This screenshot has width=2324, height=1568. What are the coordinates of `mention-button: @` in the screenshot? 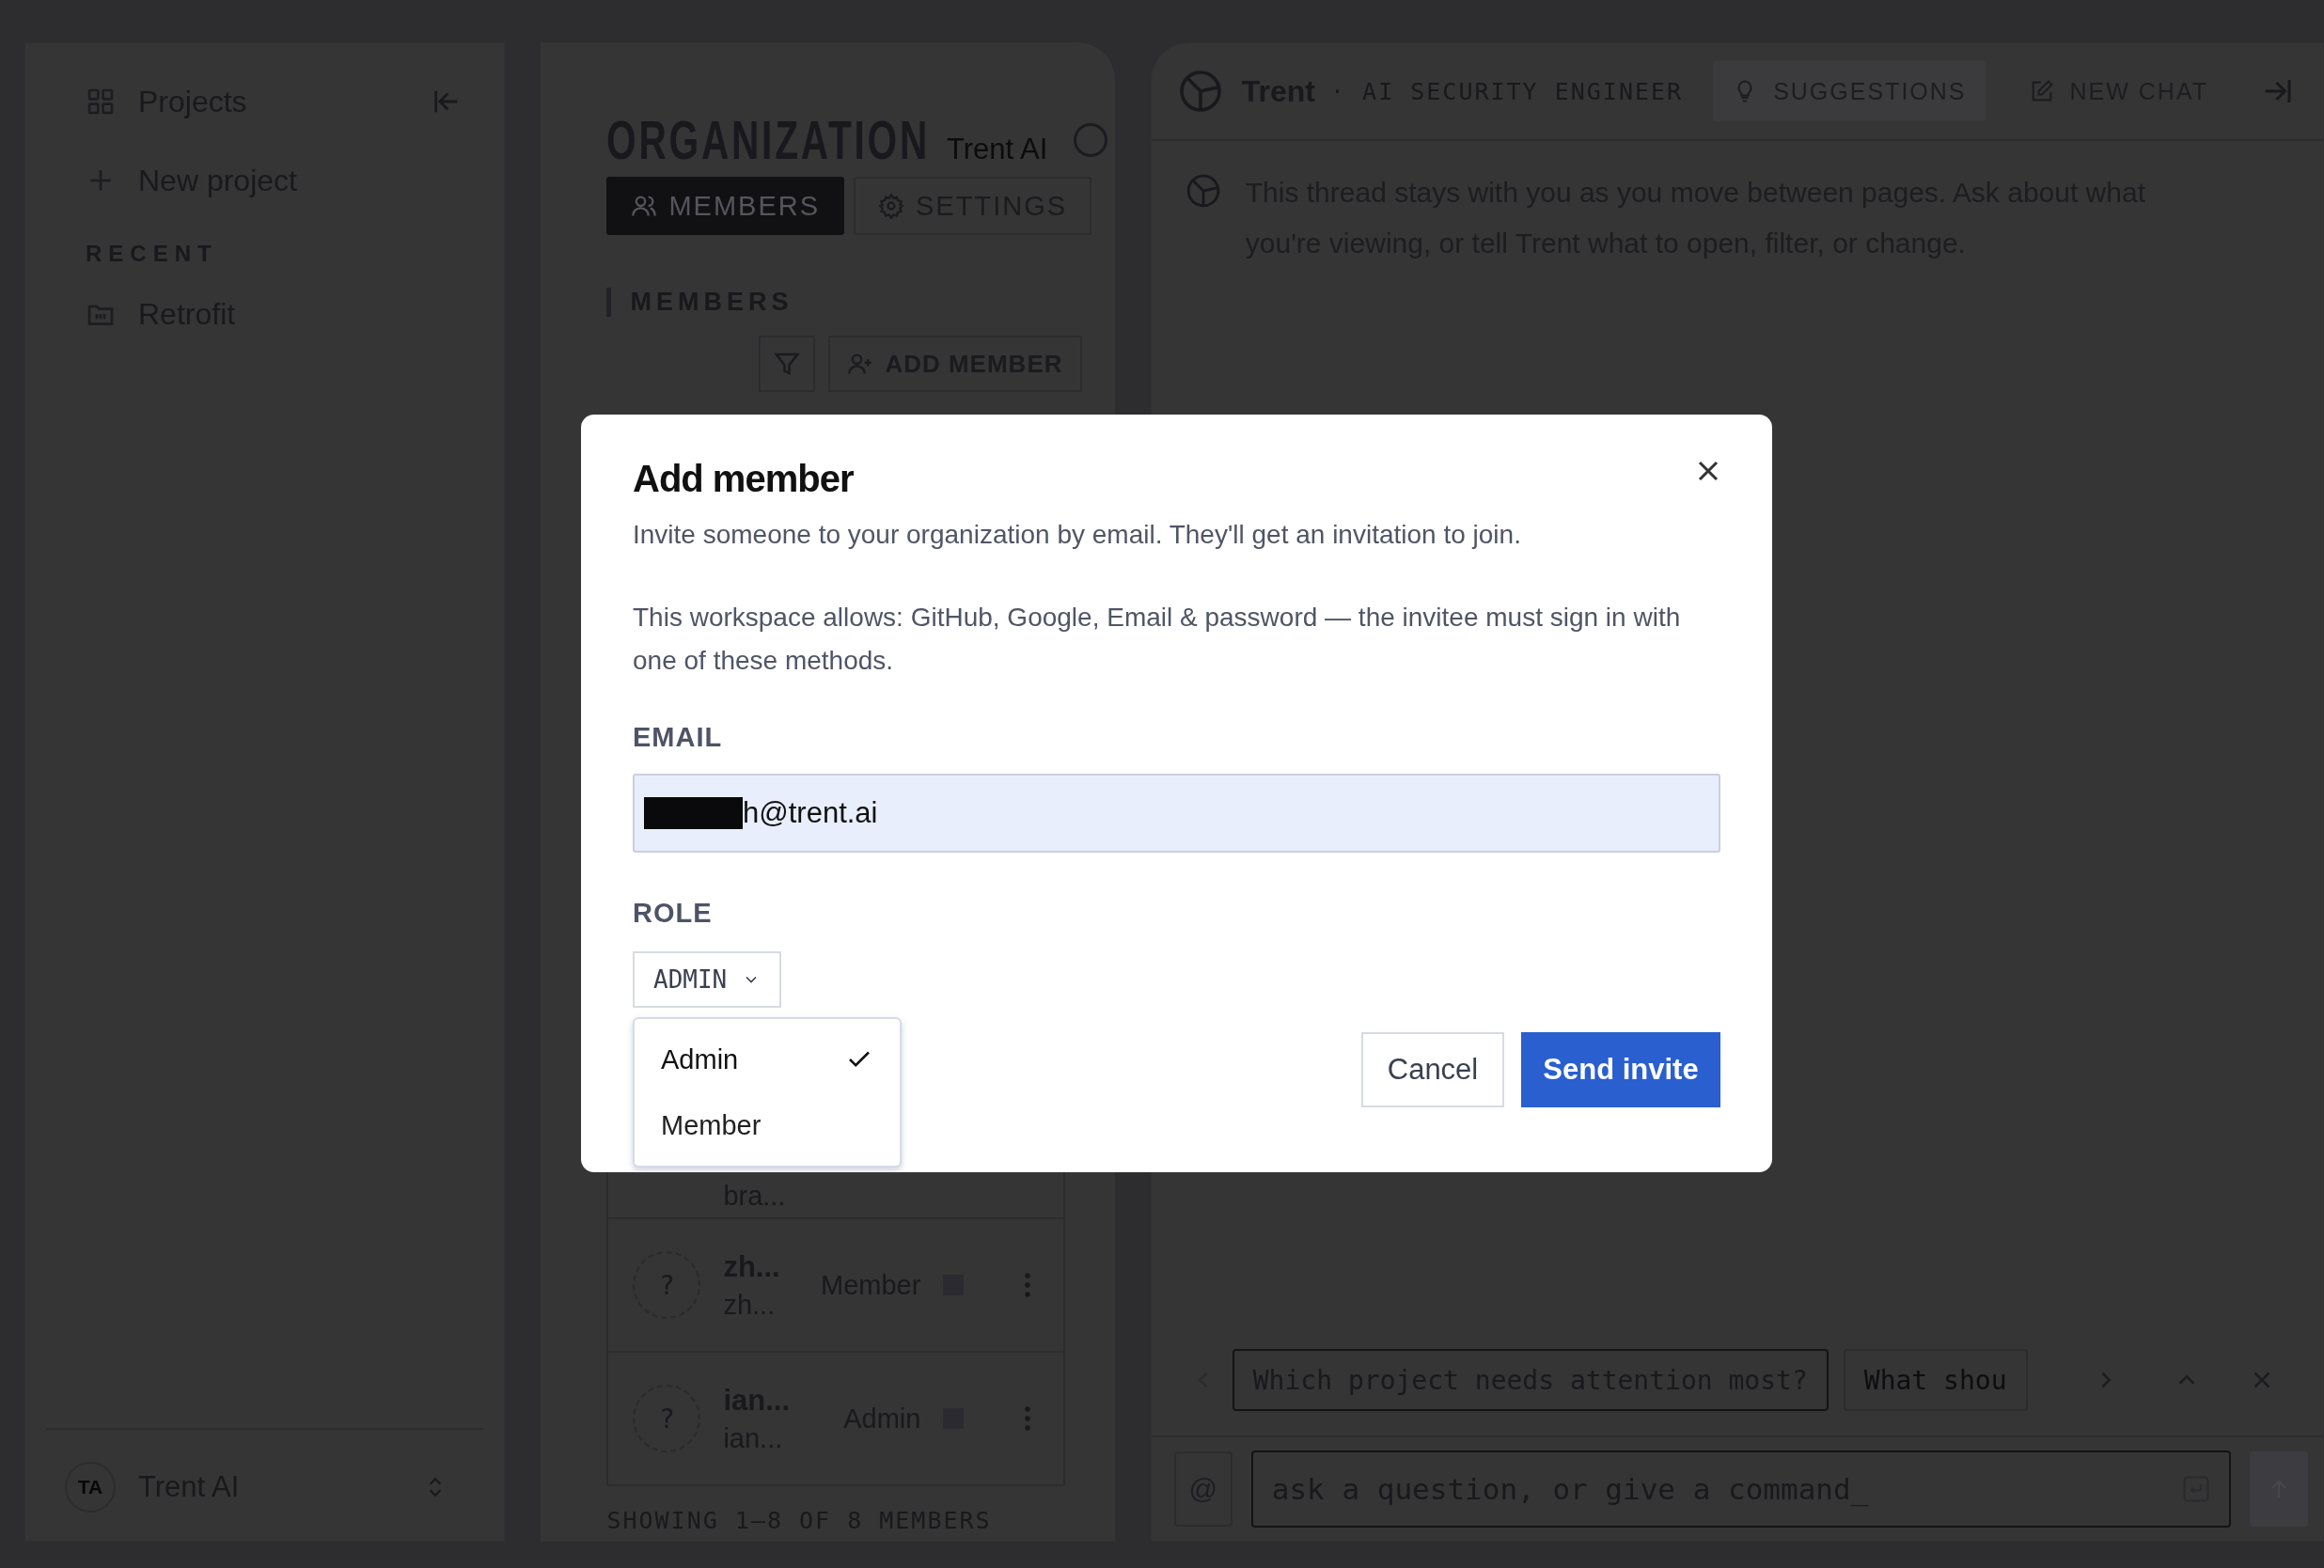 It's located at (1203, 1489).